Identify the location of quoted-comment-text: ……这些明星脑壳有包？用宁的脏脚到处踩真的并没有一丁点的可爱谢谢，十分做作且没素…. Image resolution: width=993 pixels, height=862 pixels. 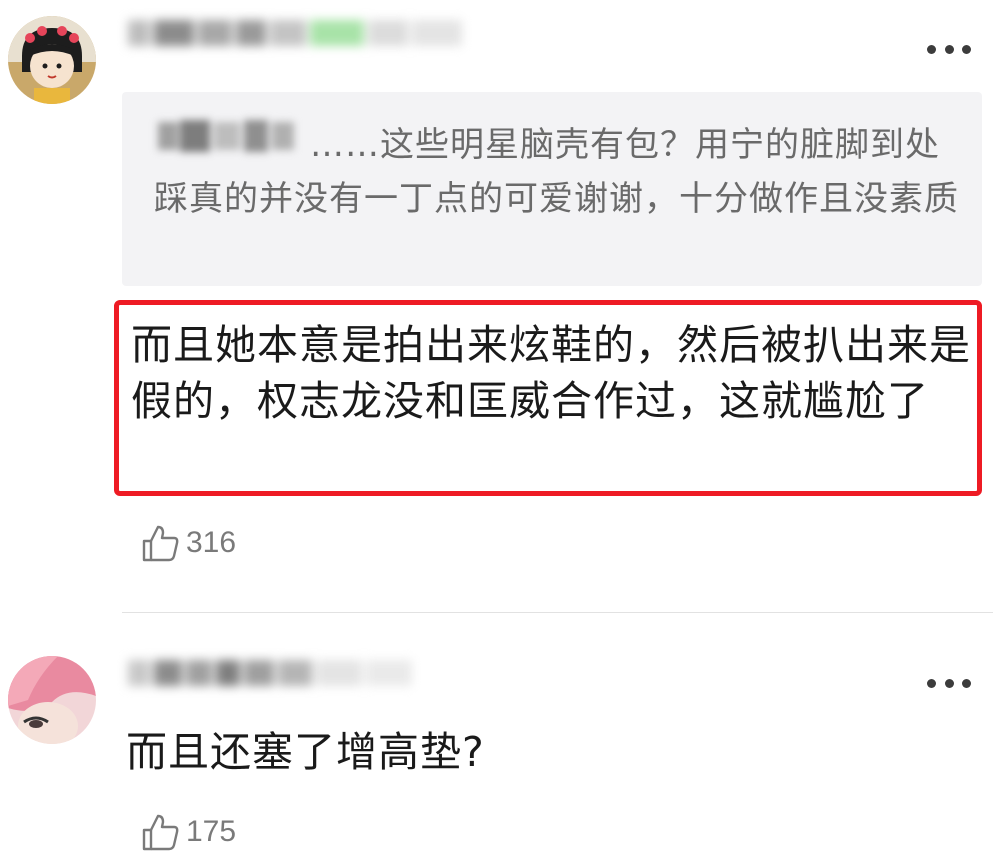
(556, 172).